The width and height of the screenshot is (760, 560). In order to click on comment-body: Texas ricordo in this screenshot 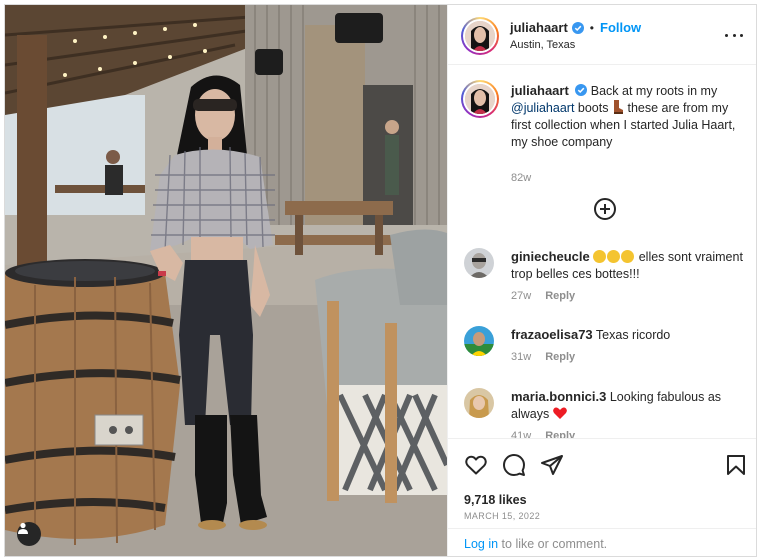, I will do `click(633, 335)`.